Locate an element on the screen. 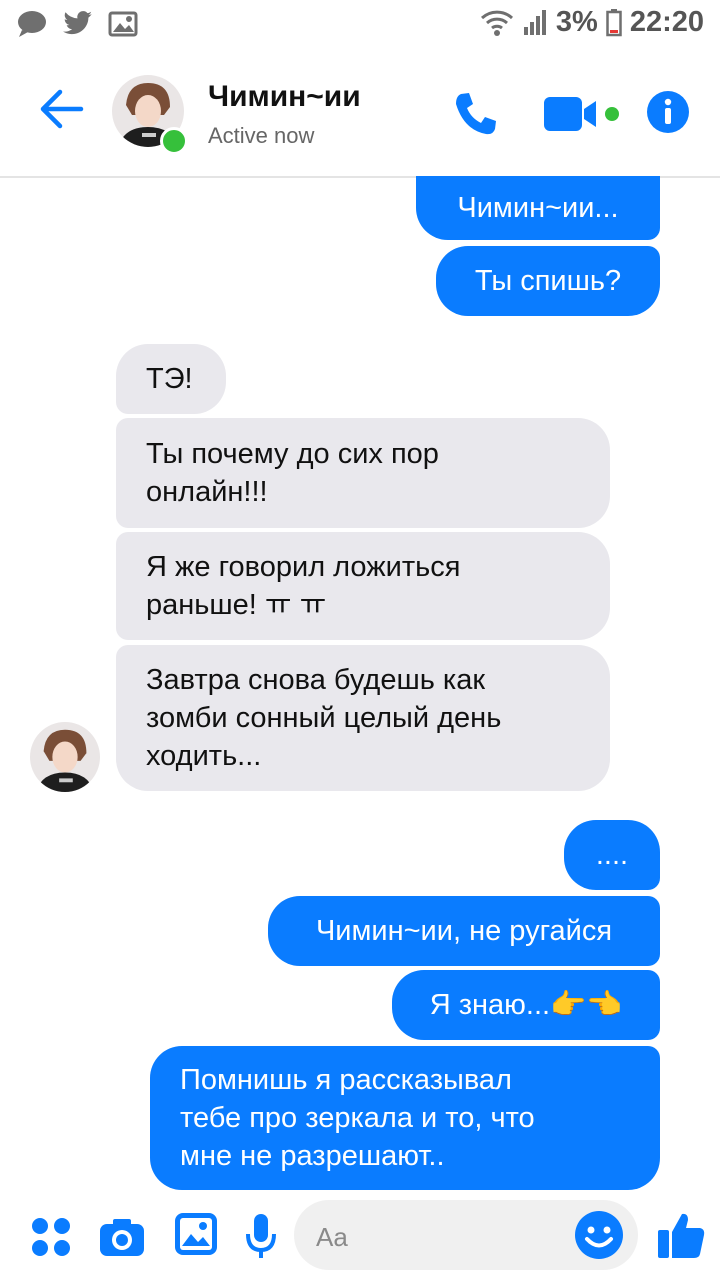 The width and height of the screenshot is (720, 1280). gallery-icon is located at coordinates (196, 1234).